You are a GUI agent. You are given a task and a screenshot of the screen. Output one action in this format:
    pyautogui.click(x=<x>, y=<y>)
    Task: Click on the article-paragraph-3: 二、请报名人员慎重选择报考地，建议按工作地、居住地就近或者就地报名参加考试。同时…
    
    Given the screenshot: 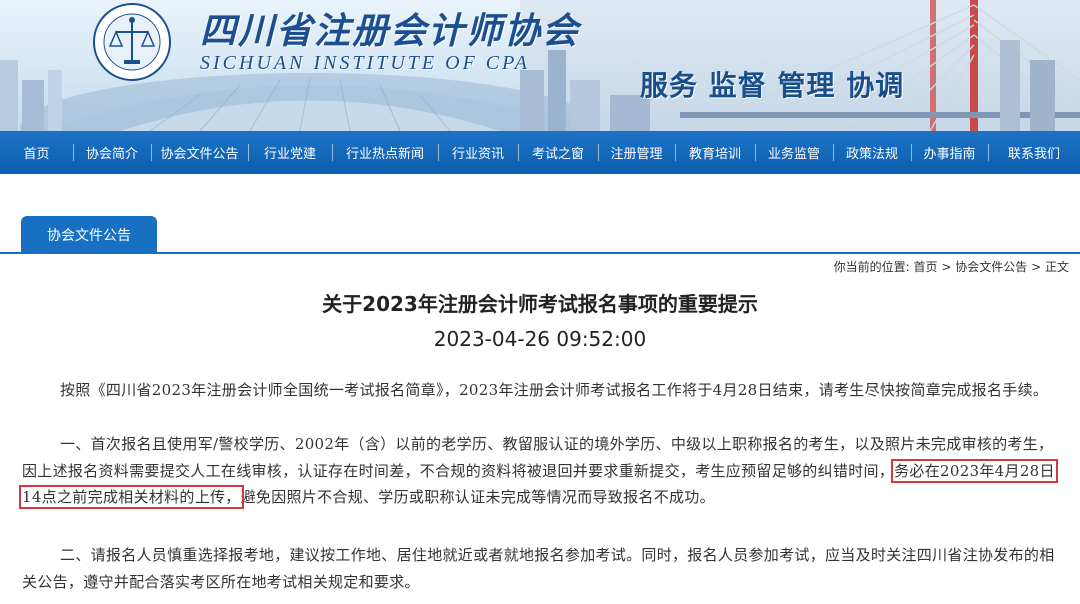 What is the action you would take?
    pyautogui.click(x=538, y=568)
    